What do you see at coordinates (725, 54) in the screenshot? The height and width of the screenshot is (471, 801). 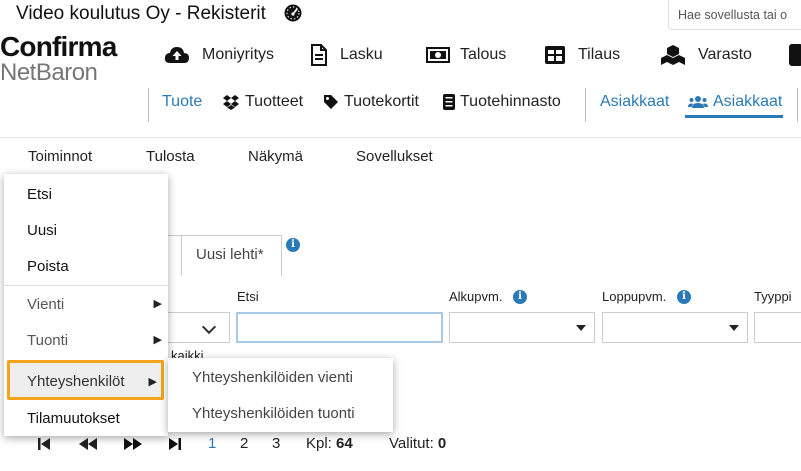 I see `nav-varasto-label: Varasto` at bounding box center [725, 54].